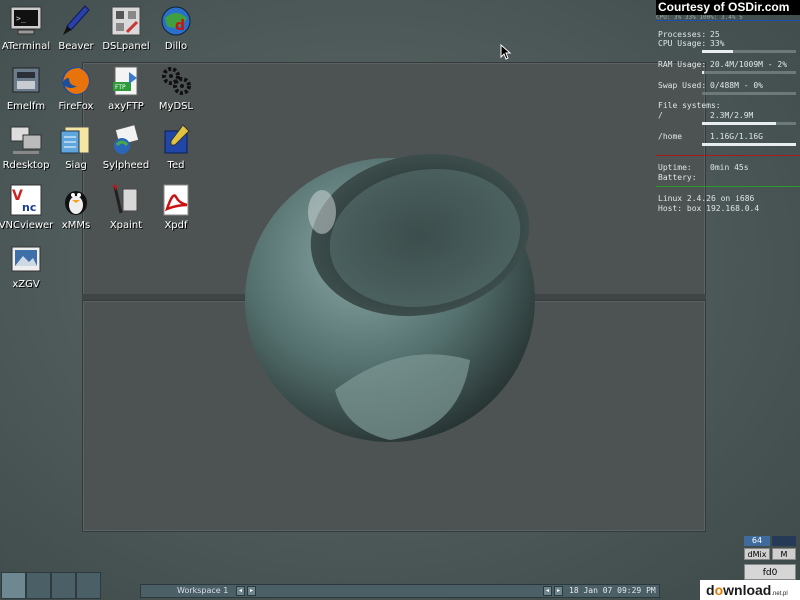 This screenshot has height=600, width=800. Describe the element at coordinates (749, 72) in the screenshot. I see `ram-usage-bar` at that location.